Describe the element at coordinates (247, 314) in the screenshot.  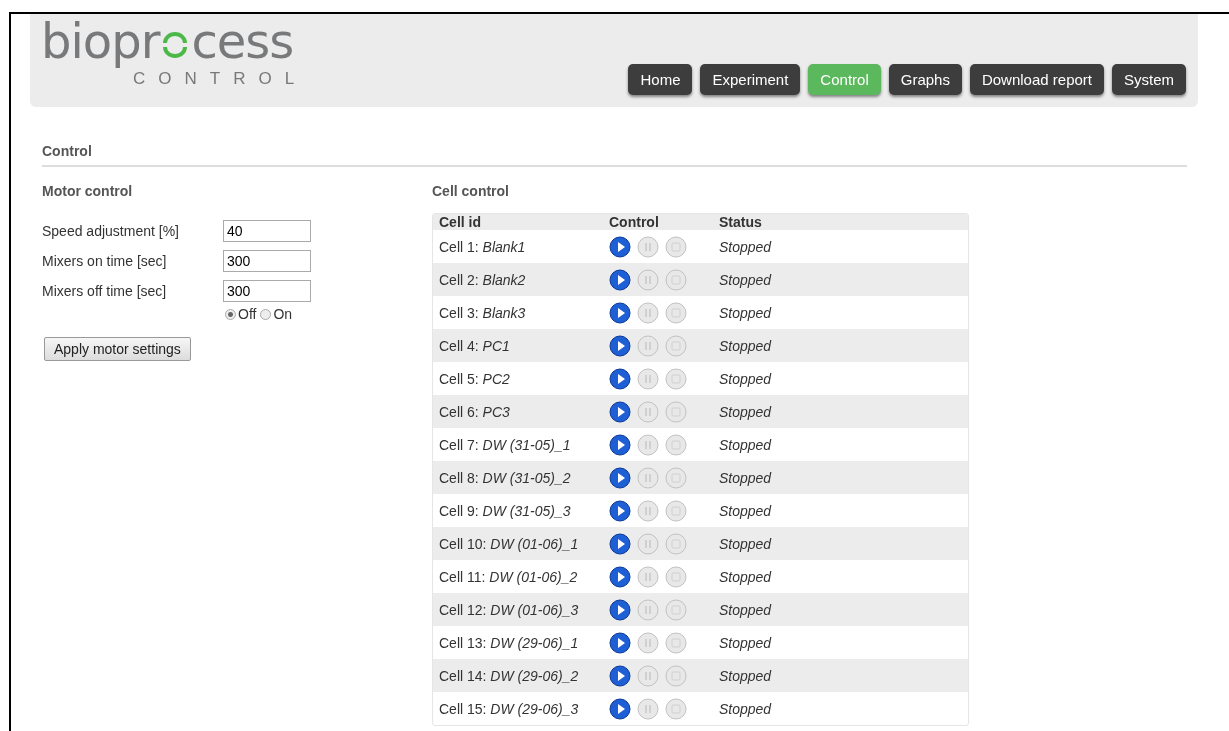
I see `radio-label: Off` at that location.